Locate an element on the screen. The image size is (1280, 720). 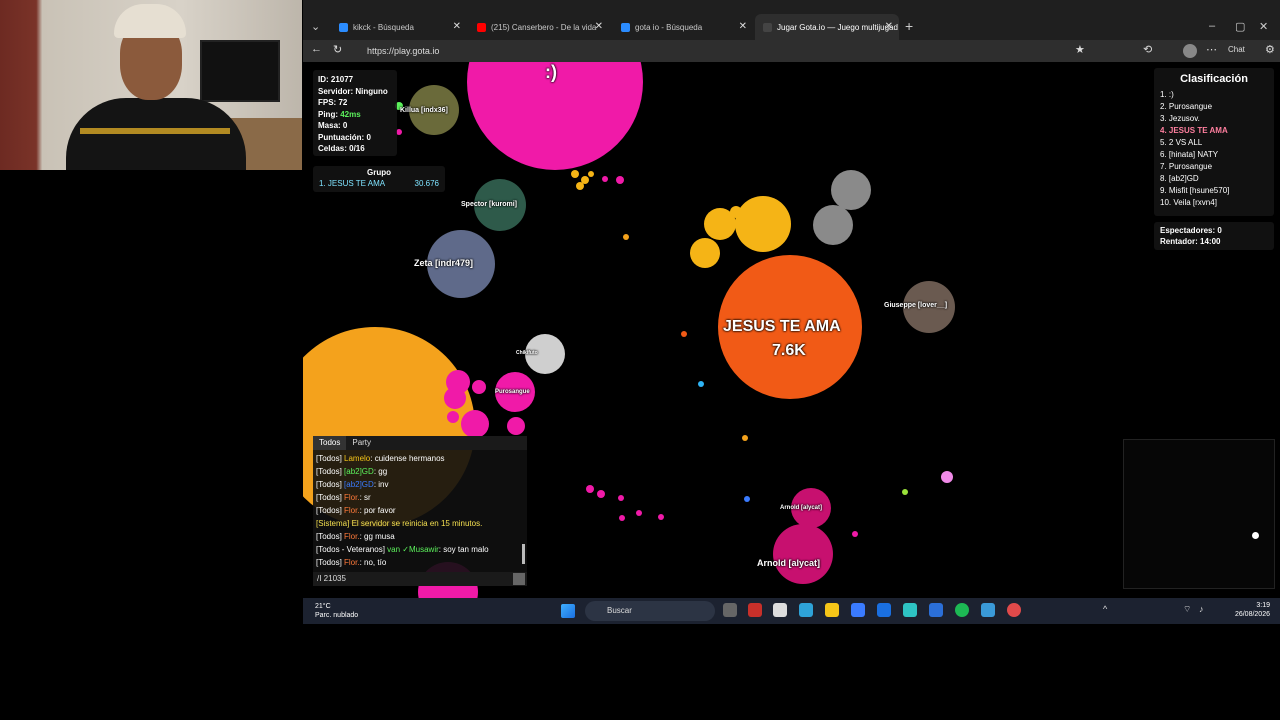
leaderboard-entry: 6. [hinata] NATY is located at coordinates (1189, 154).